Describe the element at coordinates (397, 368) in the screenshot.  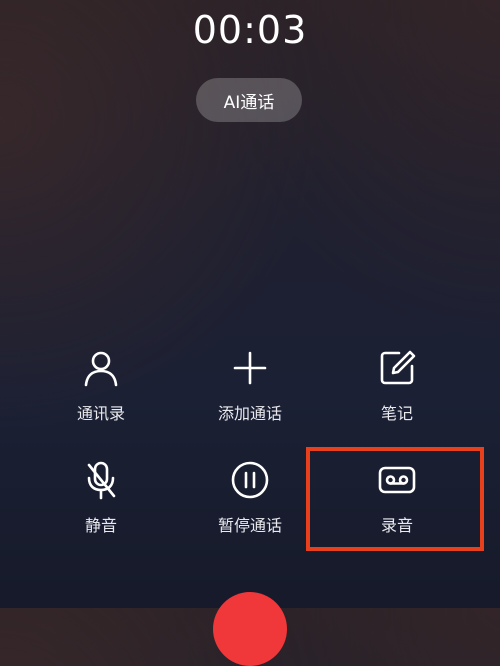
I see `note-edit-icon` at that location.